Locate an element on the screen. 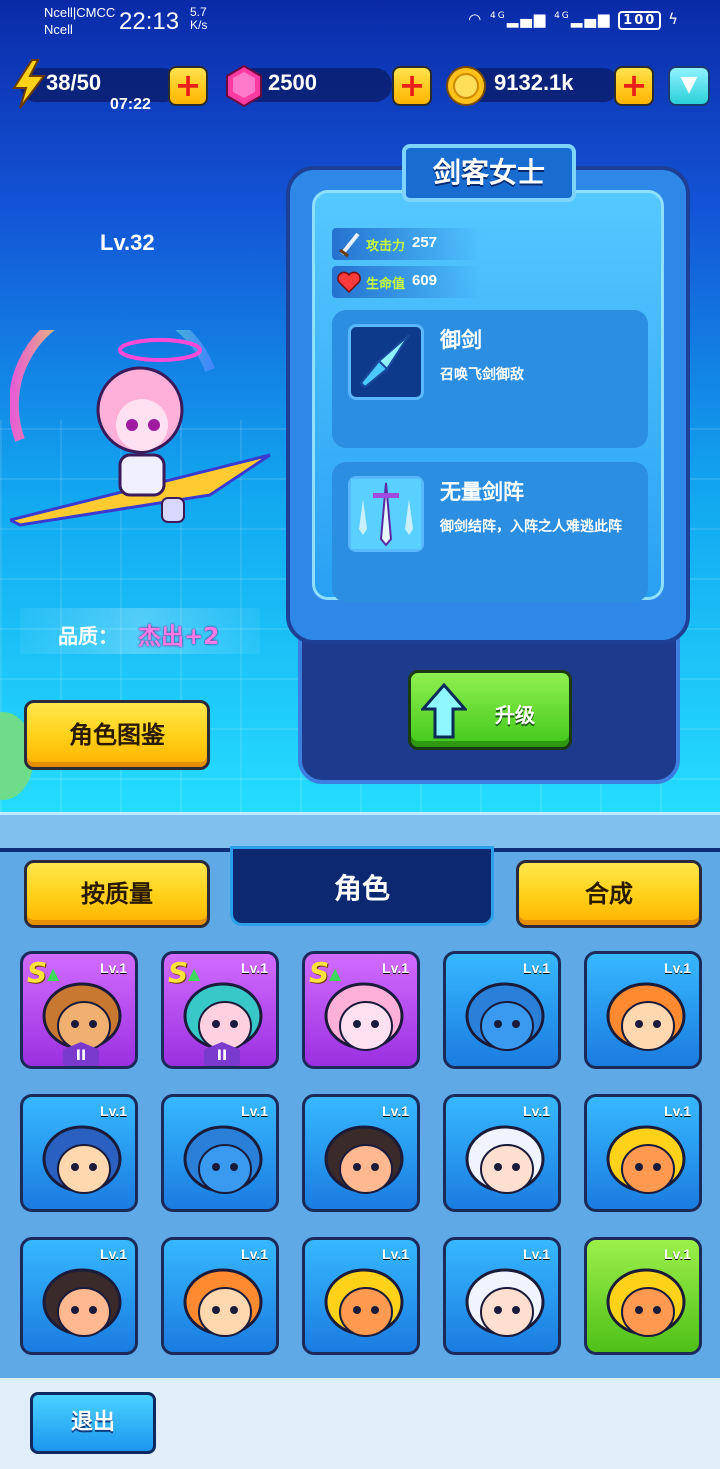  quality-label: 品质： is located at coordinates (88, 636).